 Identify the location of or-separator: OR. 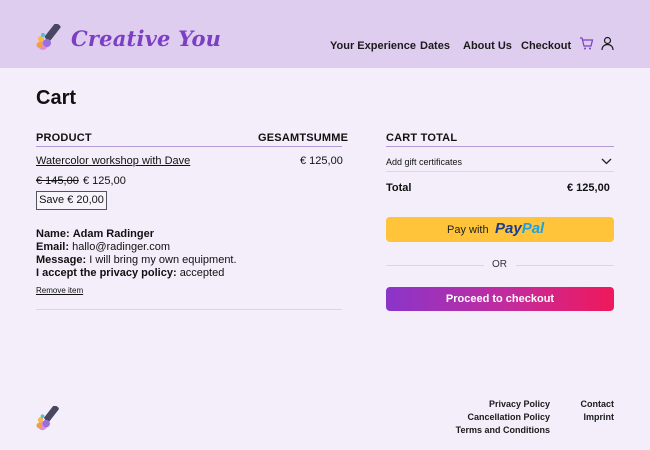
(499, 264).